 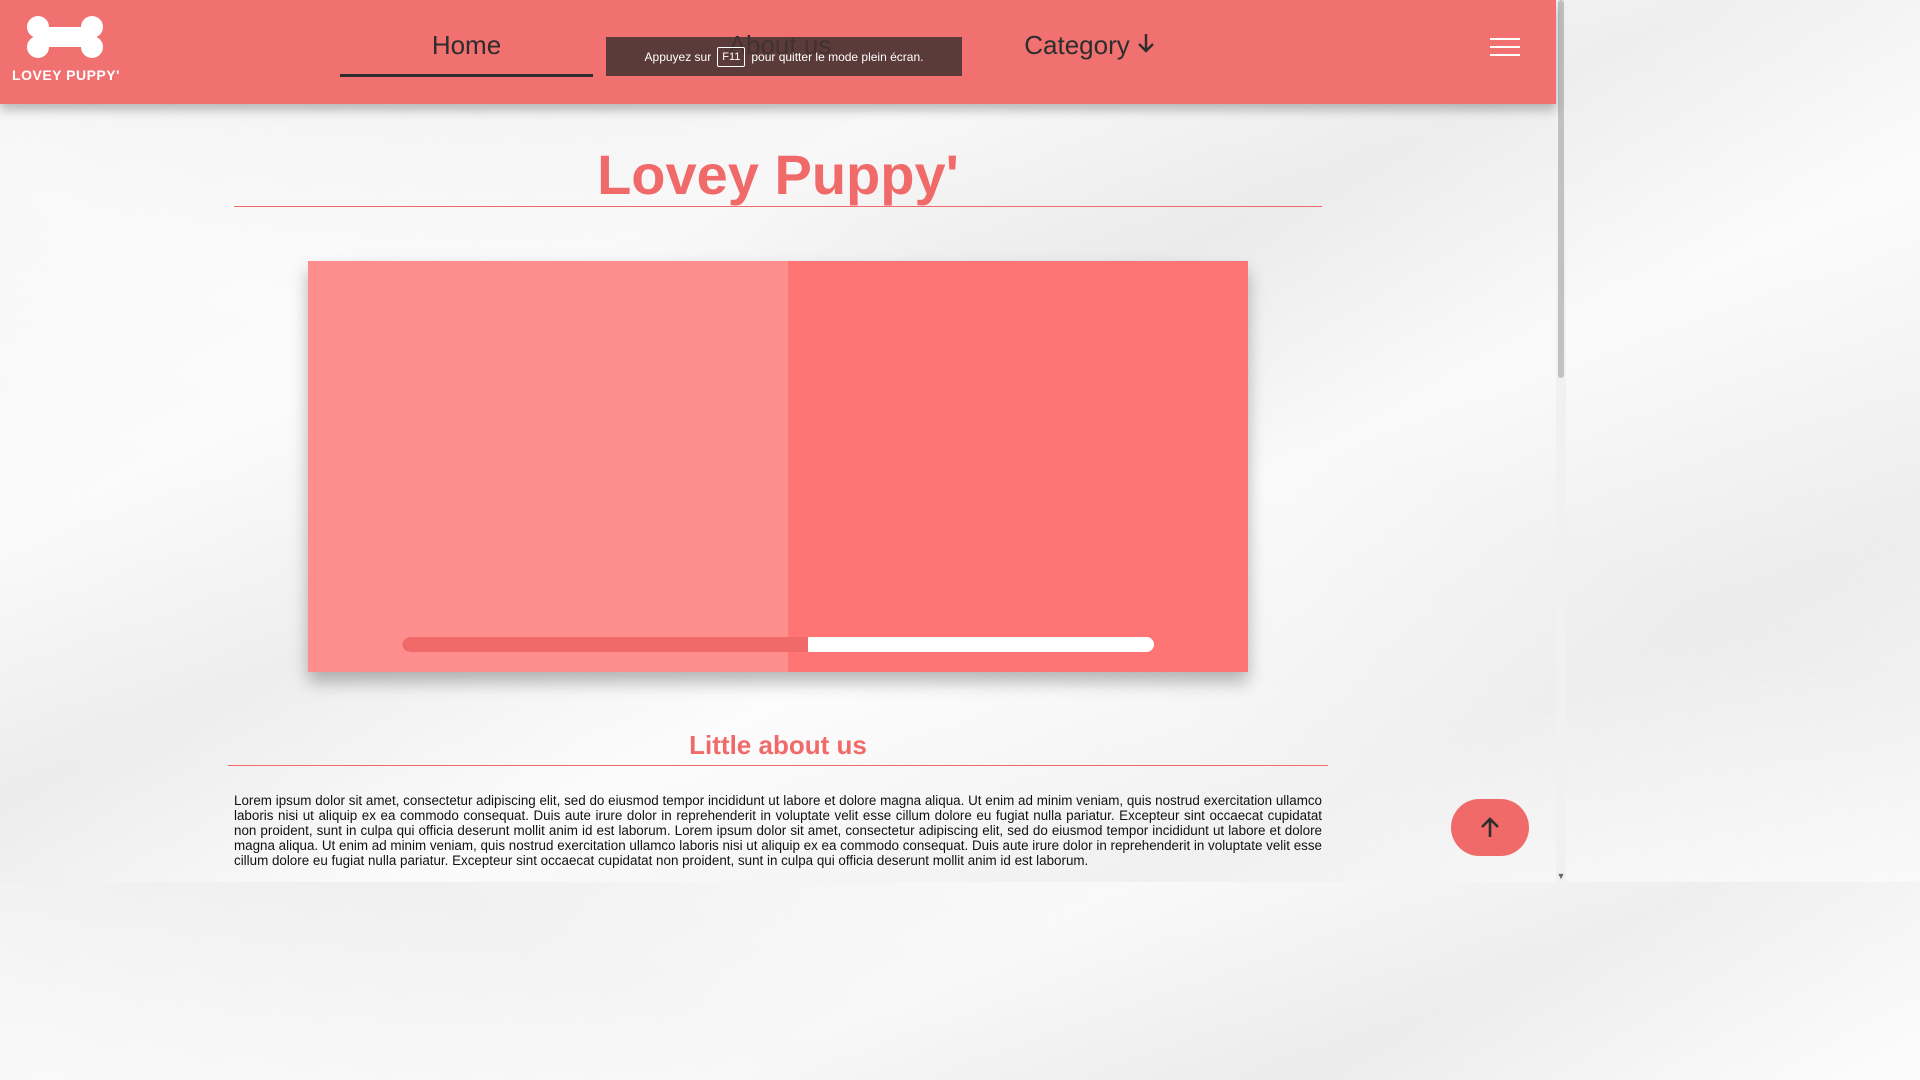 What do you see at coordinates (1077, 45) in the screenshot?
I see `nav-category-label: Category` at bounding box center [1077, 45].